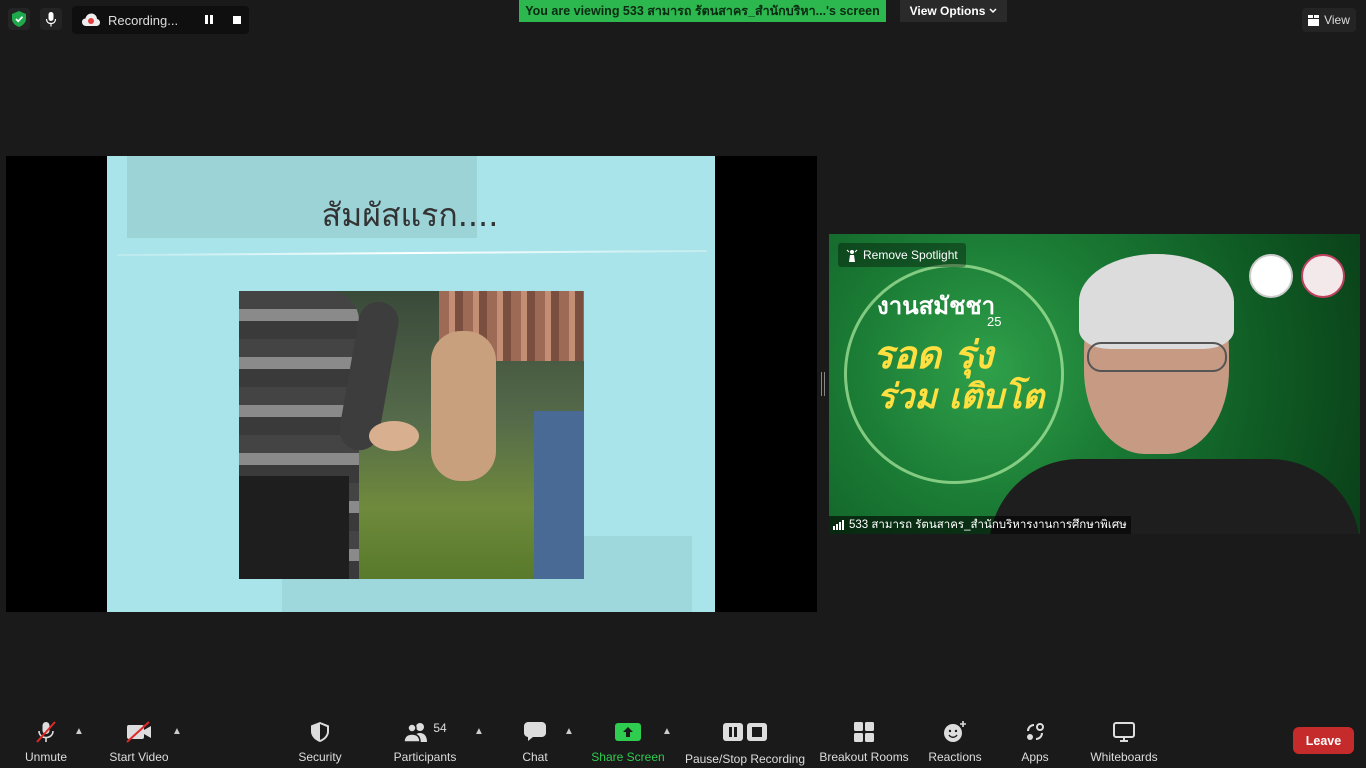 Image resolution: width=1366 pixels, height=768 pixels. What do you see at coordinates (864, 732) in the screenshot?
I see `breakout-rooms-icon` at bounding box center [864, 732].